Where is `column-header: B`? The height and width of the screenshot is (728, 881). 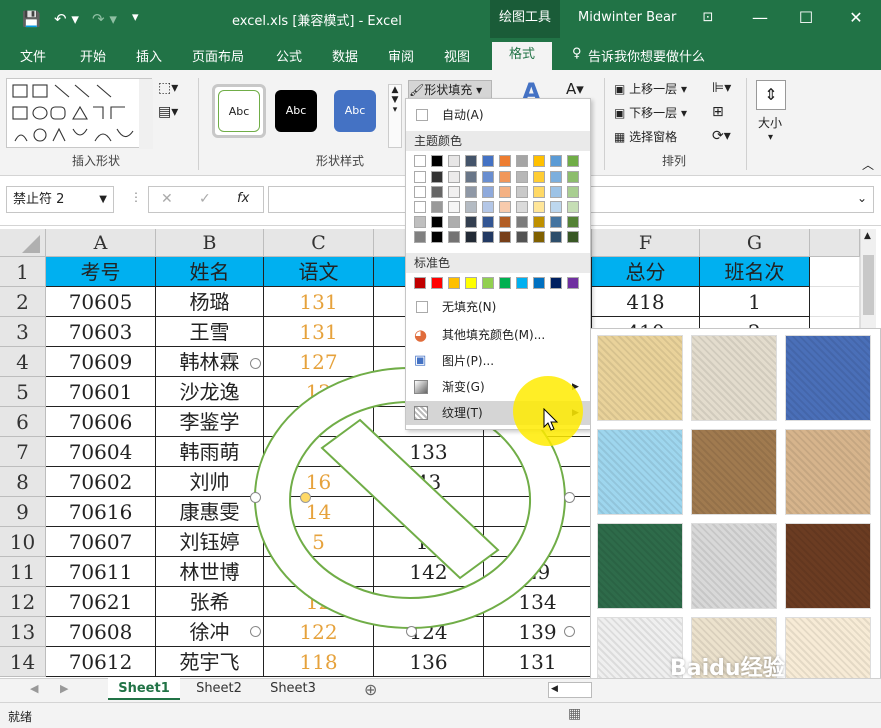 column-header: B is located at coordinates (210, 243).